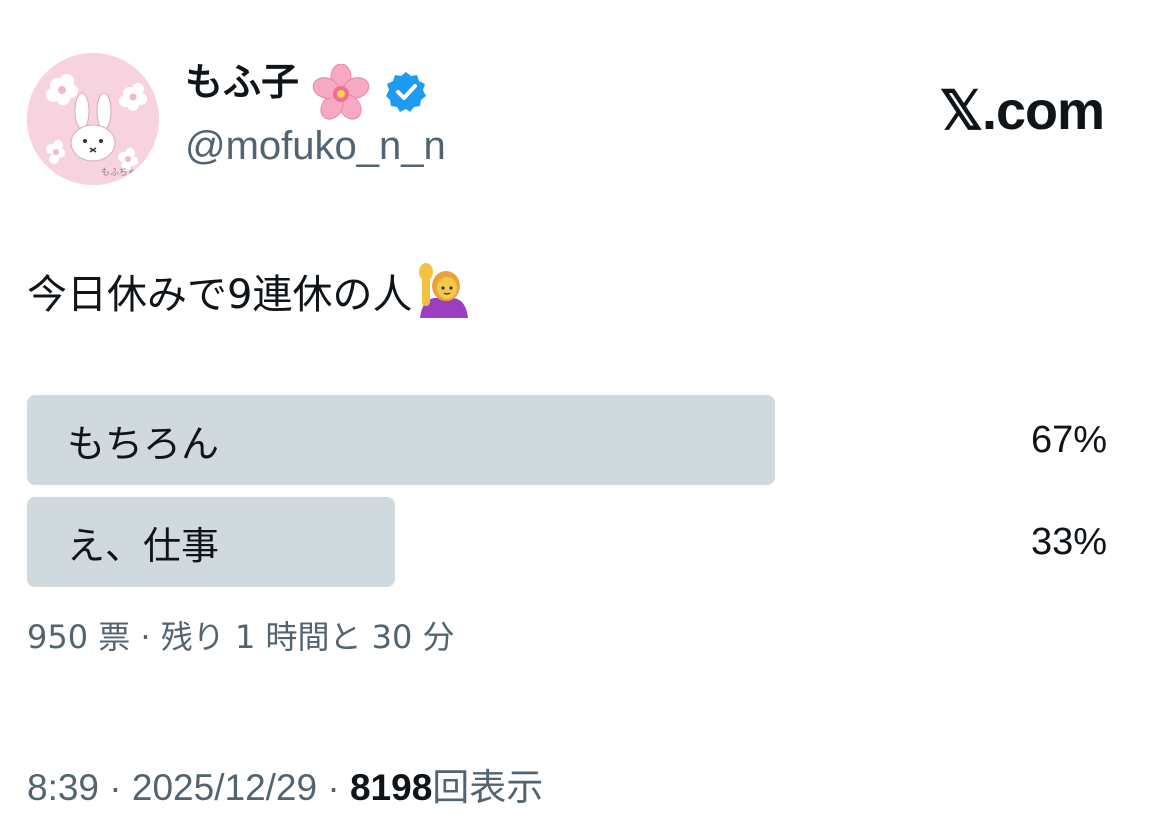 The image size is (1170, 832). What do you see at coordinates (220, 295) in the screenshot?
I see `post-text-body: 今日休みで9連休の人` at bounding box center [220, 295].